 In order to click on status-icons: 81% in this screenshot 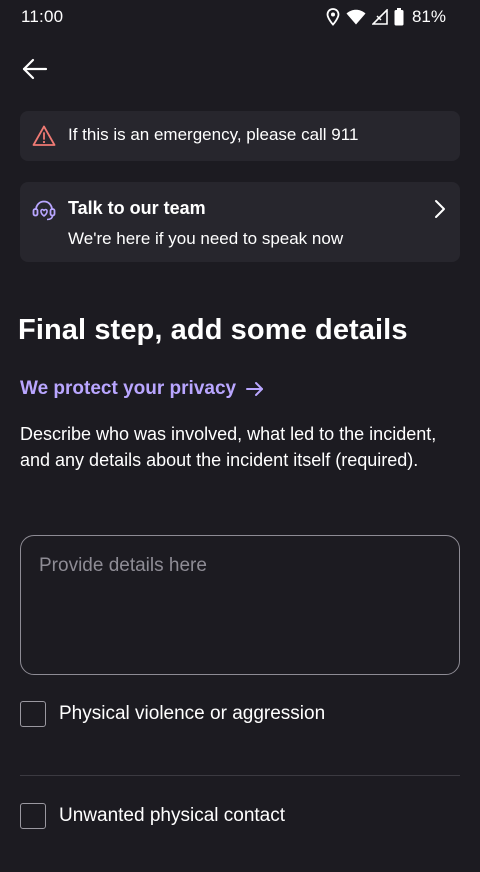, I will do `click(386, 17)`.